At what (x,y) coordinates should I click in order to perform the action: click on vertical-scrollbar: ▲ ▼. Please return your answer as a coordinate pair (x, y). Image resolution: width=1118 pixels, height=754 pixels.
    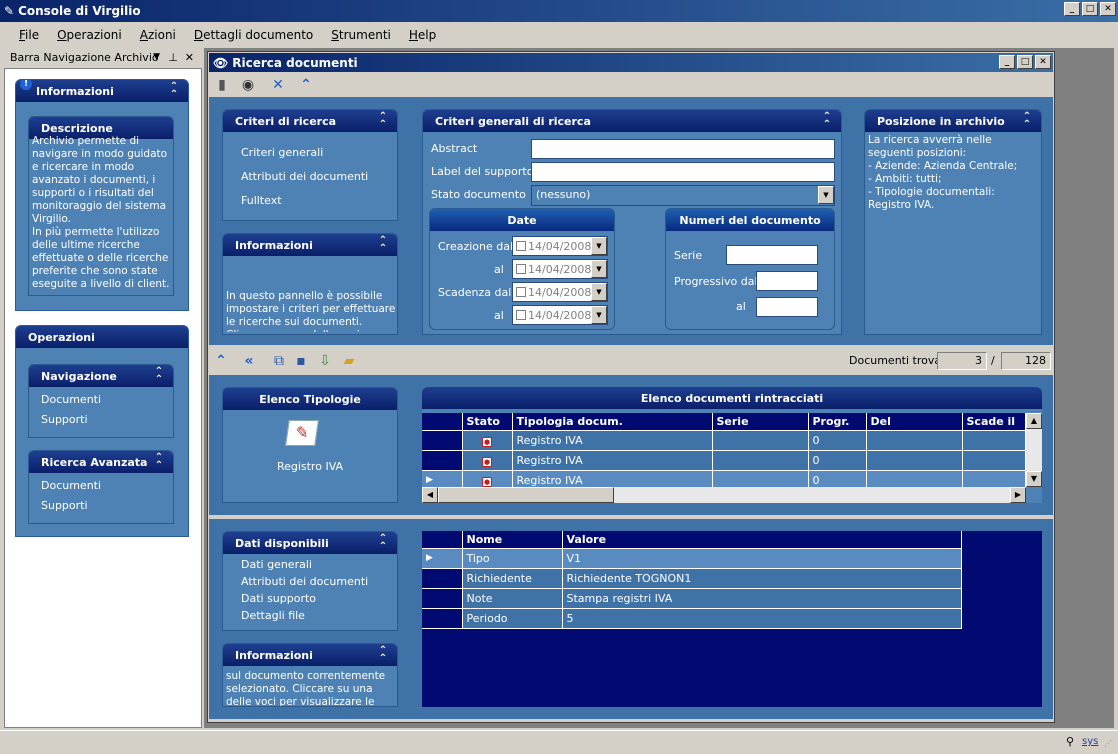
    Looking at the image, I should click on (1034, 450).